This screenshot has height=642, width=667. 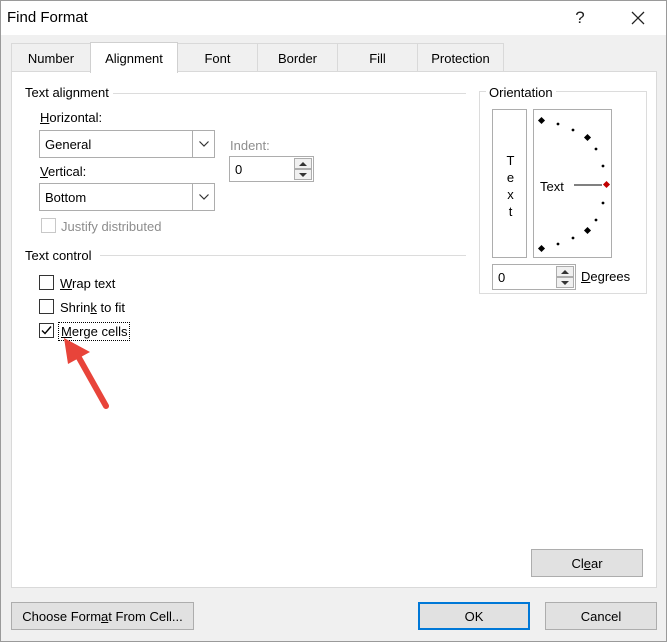 What do you see at coordinates (76, 117) in the screenshot?
I see `horizontal-label-rest: orizontal:` at bounding box center [76, 117].